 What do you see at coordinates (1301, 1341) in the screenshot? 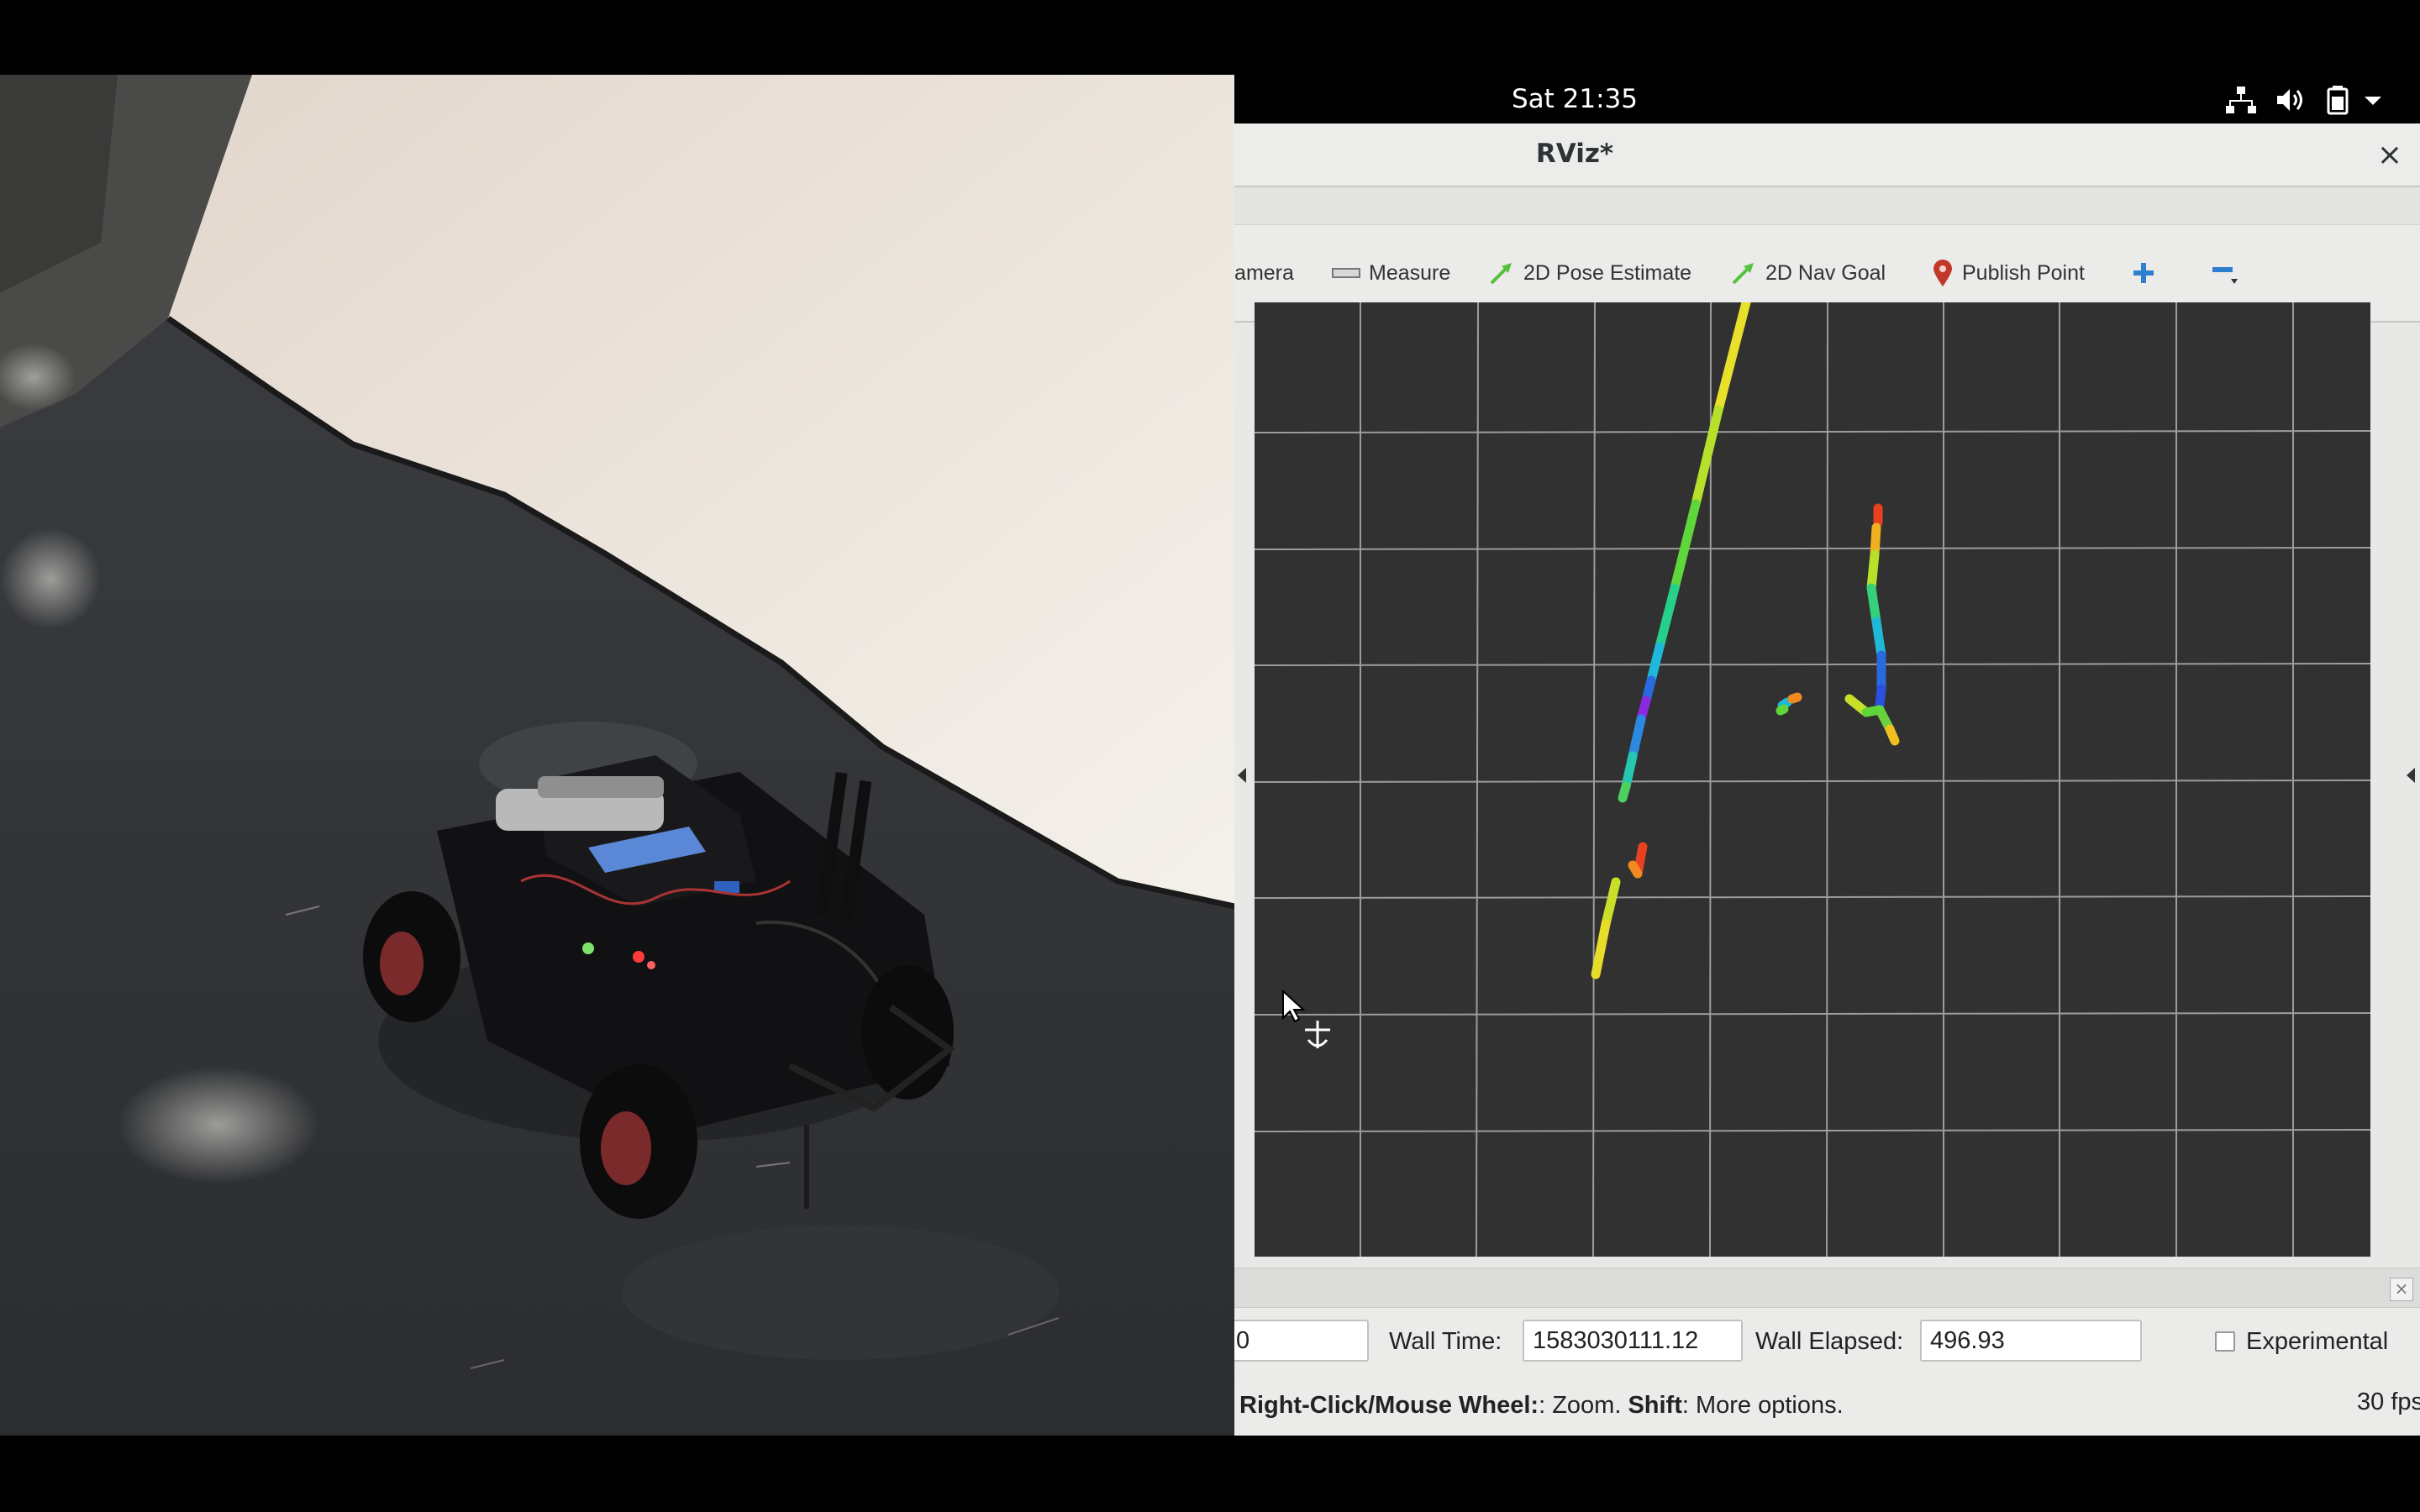
I see `ros-time-field` at bounding box center [1301, 1341].